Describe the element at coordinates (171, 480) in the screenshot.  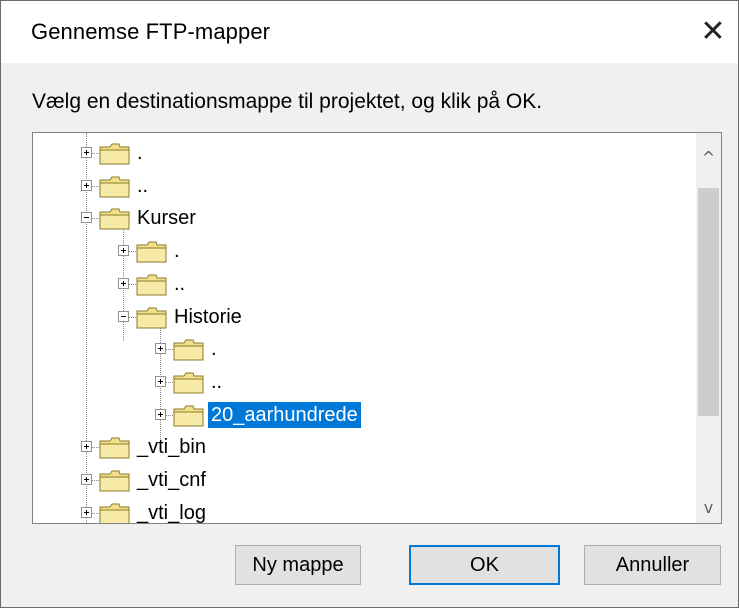
I see `tree-item-label: _vti_cnf` at that location.